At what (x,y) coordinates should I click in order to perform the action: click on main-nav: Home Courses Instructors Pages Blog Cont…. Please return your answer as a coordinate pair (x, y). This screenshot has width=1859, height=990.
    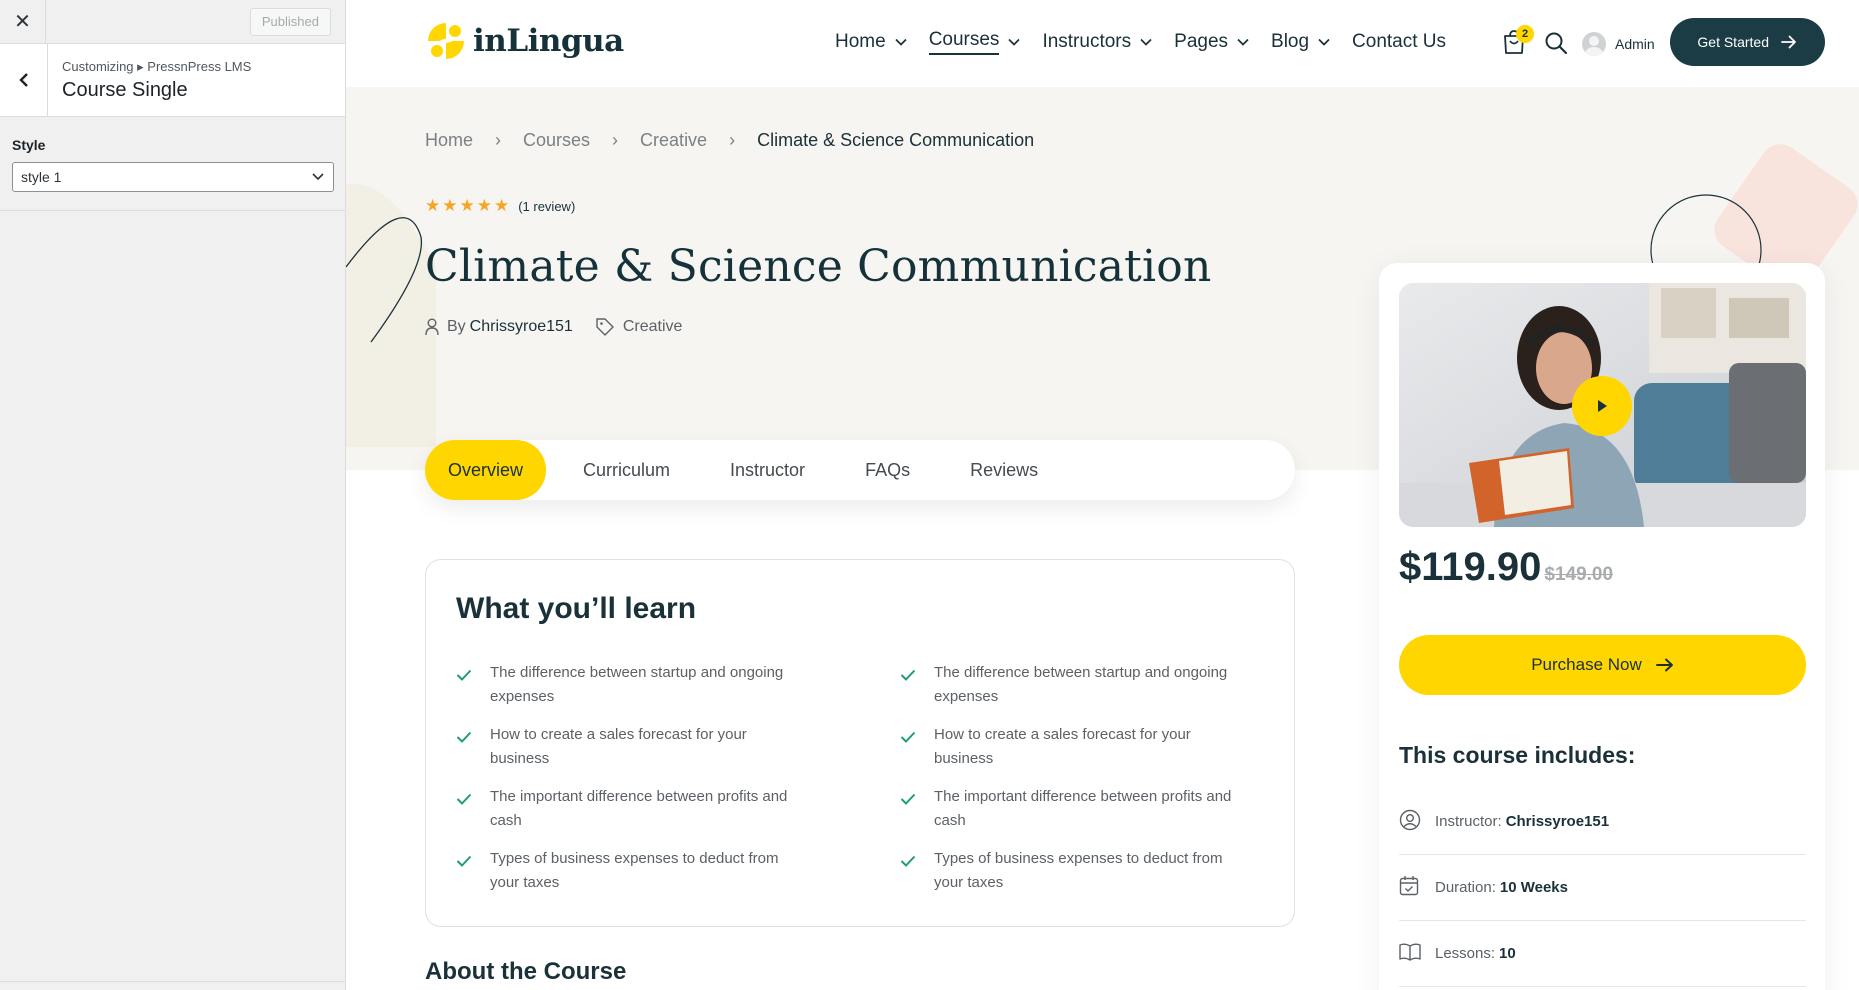
    Looking at the image, I should click on (1151, 42).